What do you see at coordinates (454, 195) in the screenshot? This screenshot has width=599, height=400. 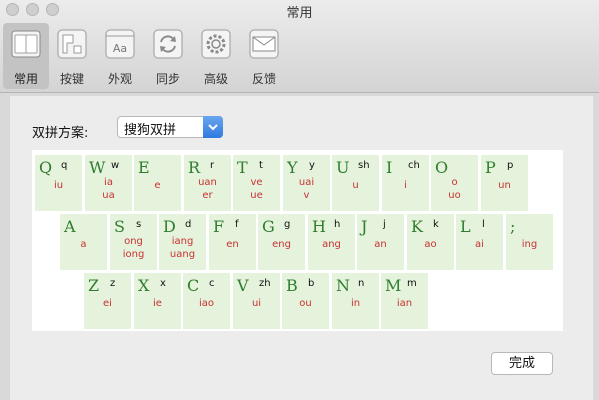 I see `key-final: uo` at bounding box center [454, 195].